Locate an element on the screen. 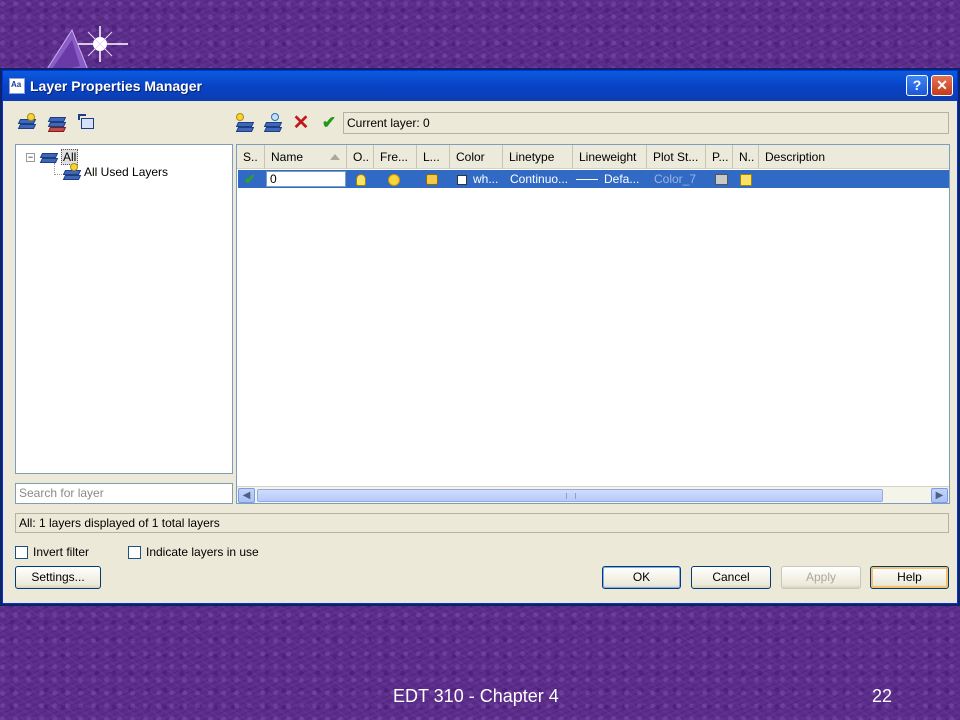 The width and height of the screenshot is (960, 720). table-row: ✔ 0 wh... Continuo... Defa... Color_7 is located at coordinates (593, 179).